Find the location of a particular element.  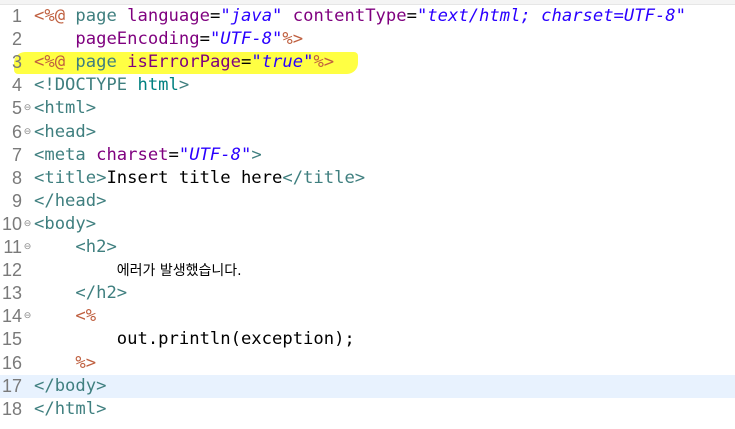

code-line: 10 ⊖ <body> is located at coordinates (367, 224).